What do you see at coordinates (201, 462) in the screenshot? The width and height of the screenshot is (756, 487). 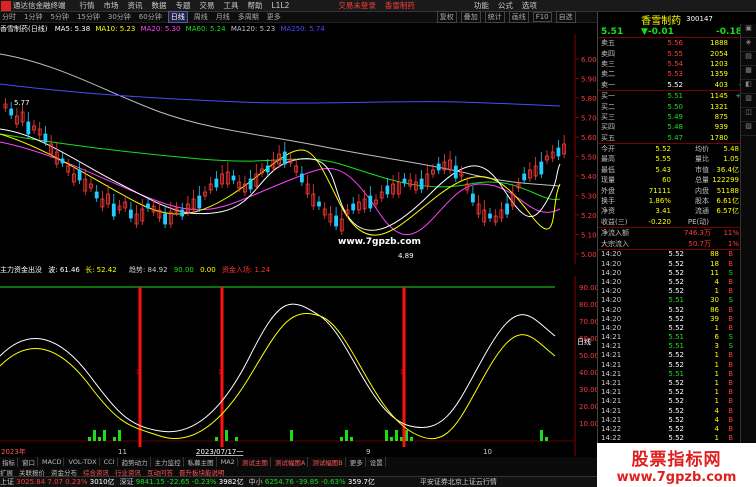 I see `indicator-tab: 私募主图` at bounding box center [201, 462].